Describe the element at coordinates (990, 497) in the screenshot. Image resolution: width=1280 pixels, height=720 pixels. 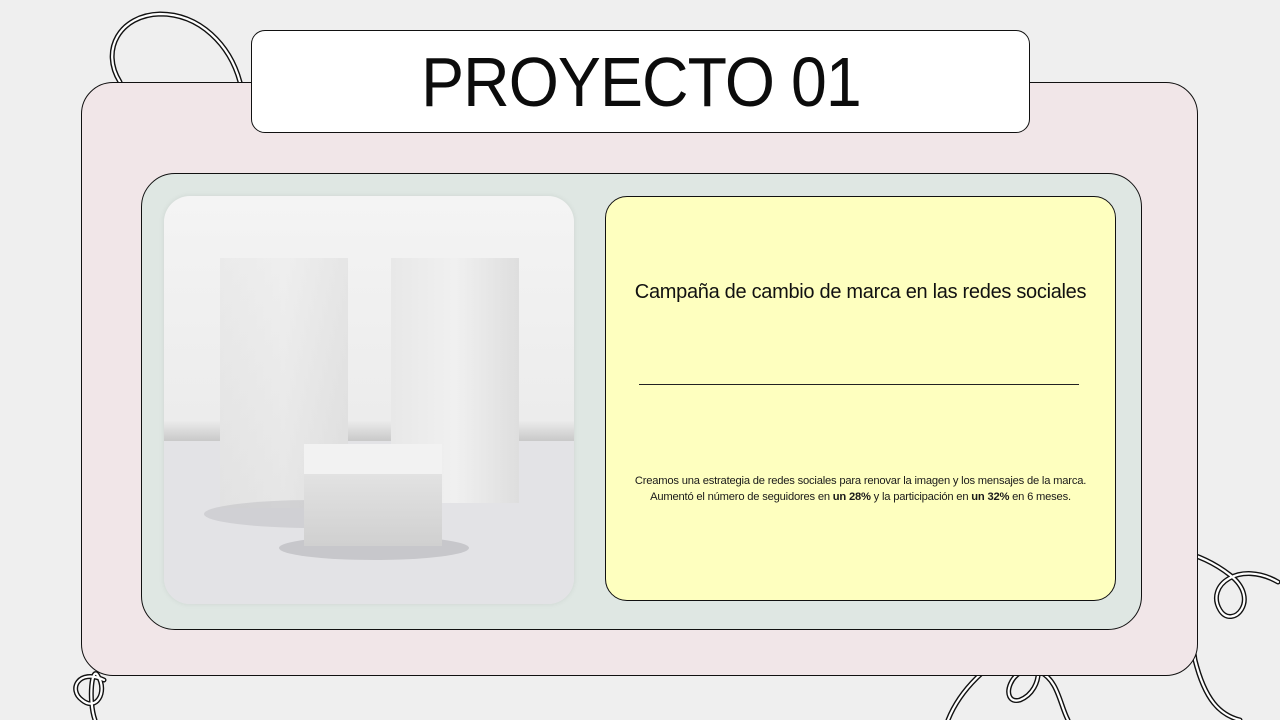
I see `engagement-stat: un 32%` at that location.